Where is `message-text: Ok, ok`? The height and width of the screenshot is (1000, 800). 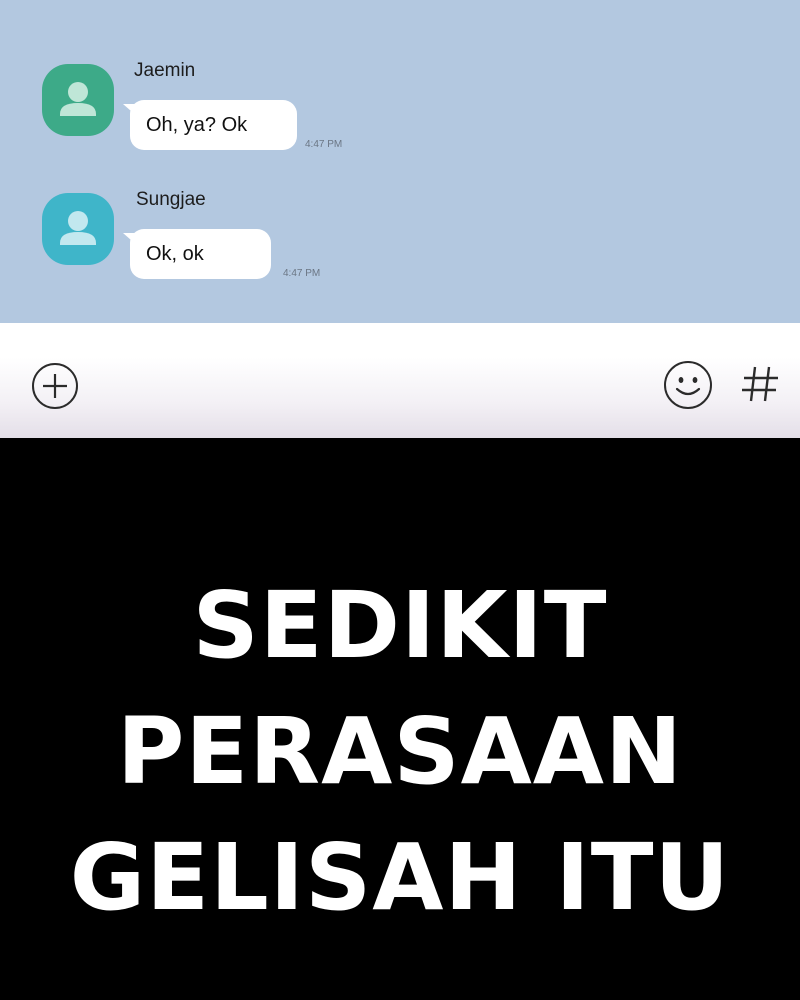
message-text: Ok, ok is located at coordinates (175, 254).